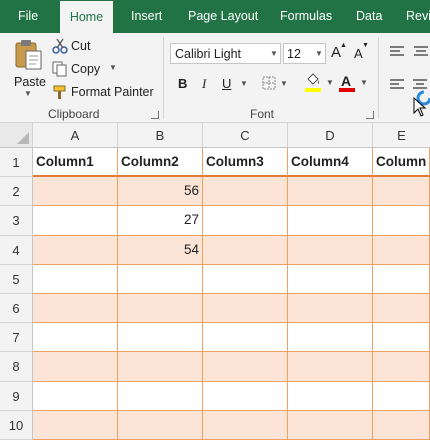  Describe the element at coordinates (75, 135) in the screenshot. I see `column-header-a: A` at that location.